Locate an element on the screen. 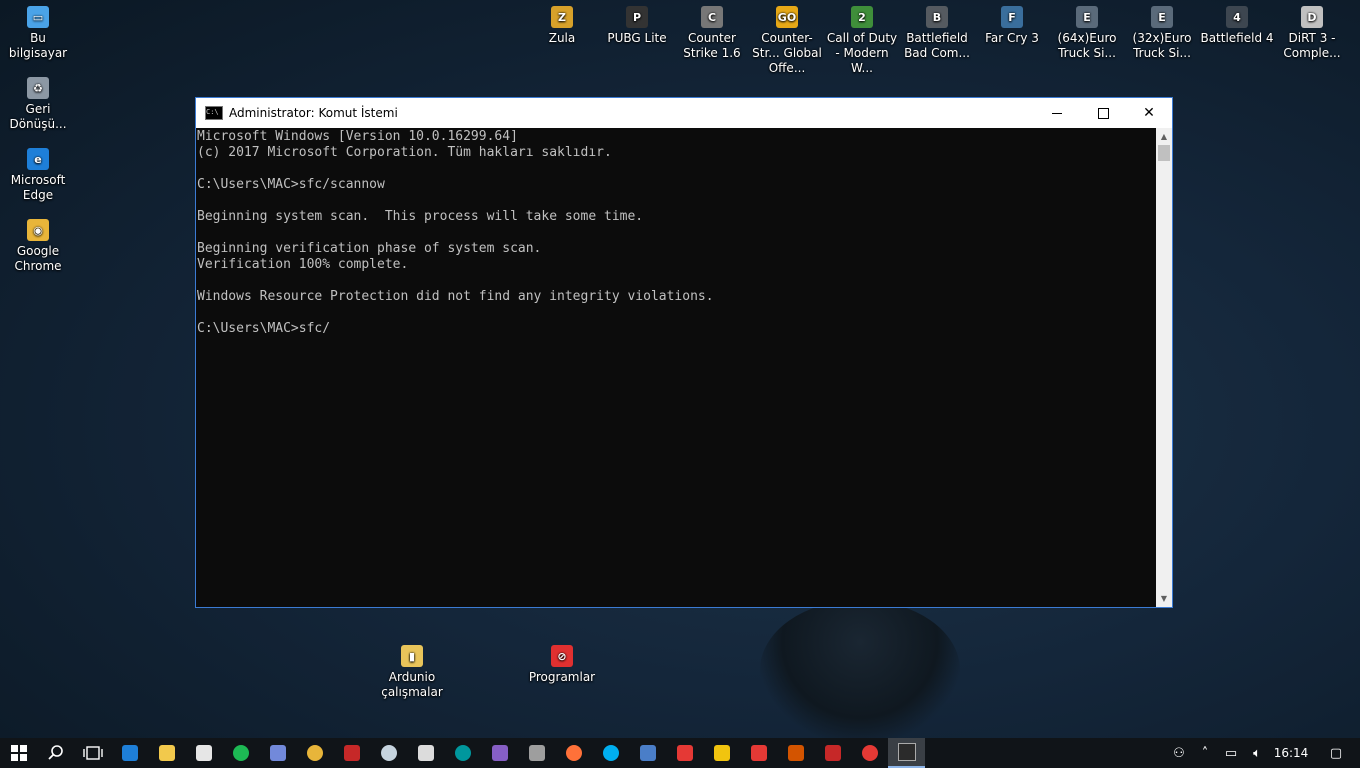  taskbar-acrobat is located at coordinates (684, 753).